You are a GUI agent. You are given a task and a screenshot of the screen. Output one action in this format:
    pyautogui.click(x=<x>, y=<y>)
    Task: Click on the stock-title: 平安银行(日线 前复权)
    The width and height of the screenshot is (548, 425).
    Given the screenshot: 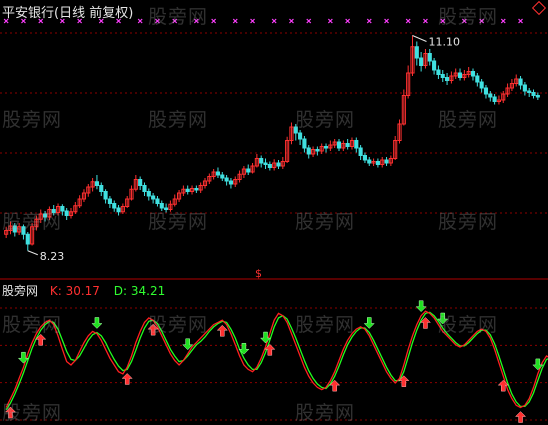 What is the action you would take?
    pyautogui.click(x=68, y=13)
    